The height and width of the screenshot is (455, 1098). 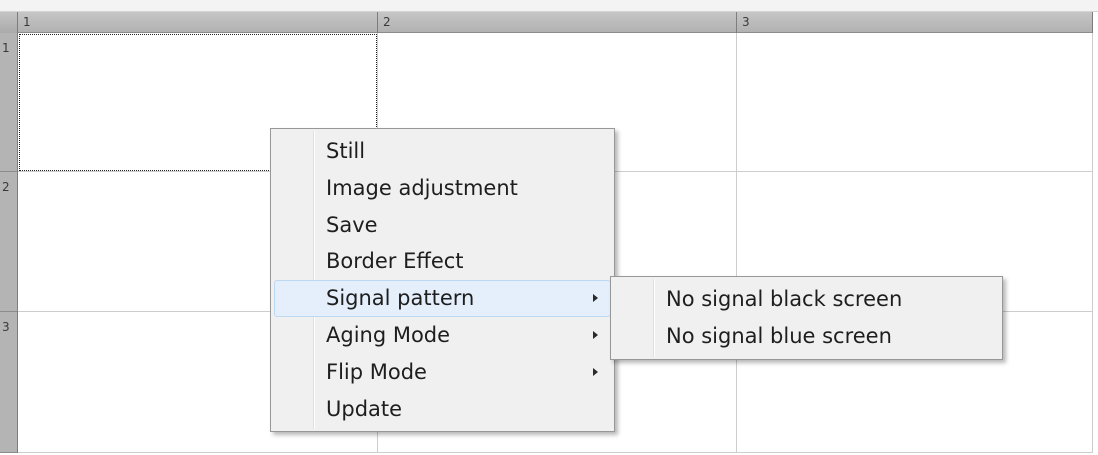 What do you see at coordinates (442, 225) in the screenshot?
I see `menu-item-save: Save` at bounding box center [442, 225].